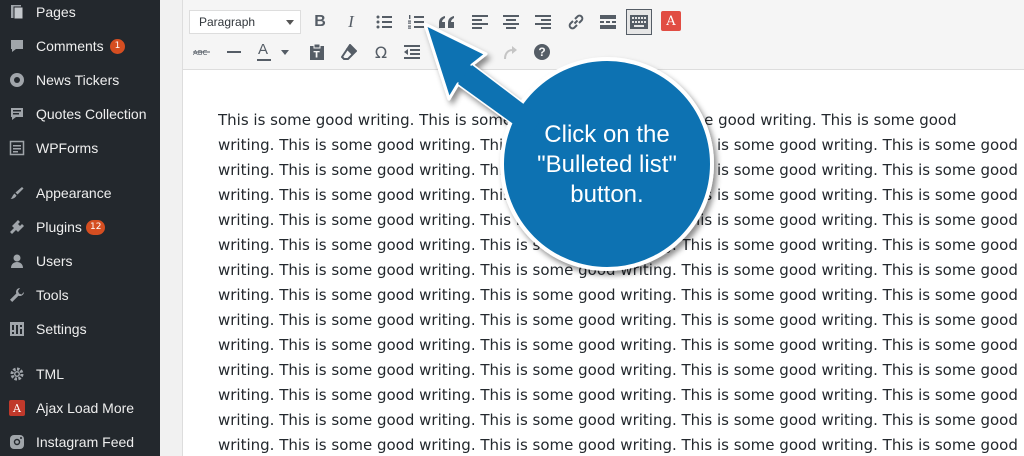 The width and height of the screenshot is (1024, 456). I want to click on special-character-button: Ω, so click(381, 52).